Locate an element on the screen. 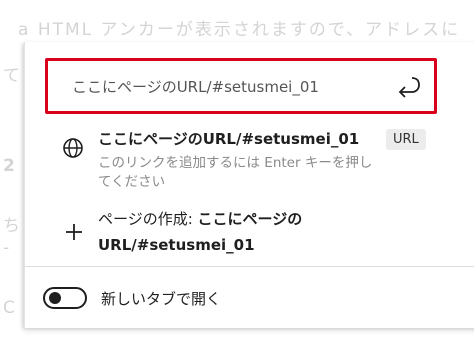 The width and height of the screenshot is (474, 360). new-tab-label: 新しいタブで開く is located at coordinates (161, 299).